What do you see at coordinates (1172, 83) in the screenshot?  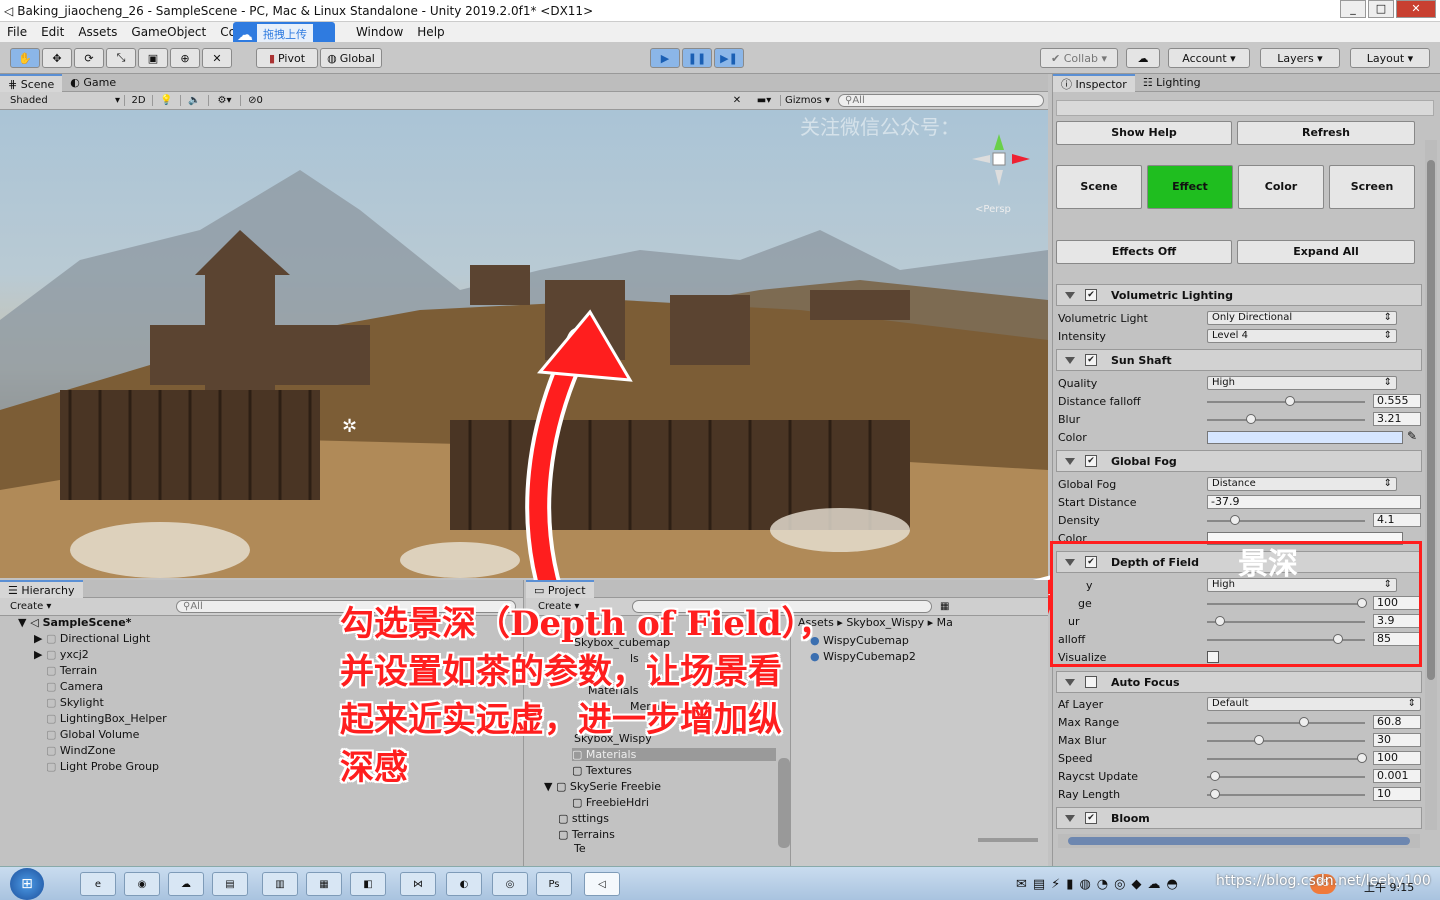 I see `tab-lighting: ☷ Lighting` at bounding box center [1172, 83].